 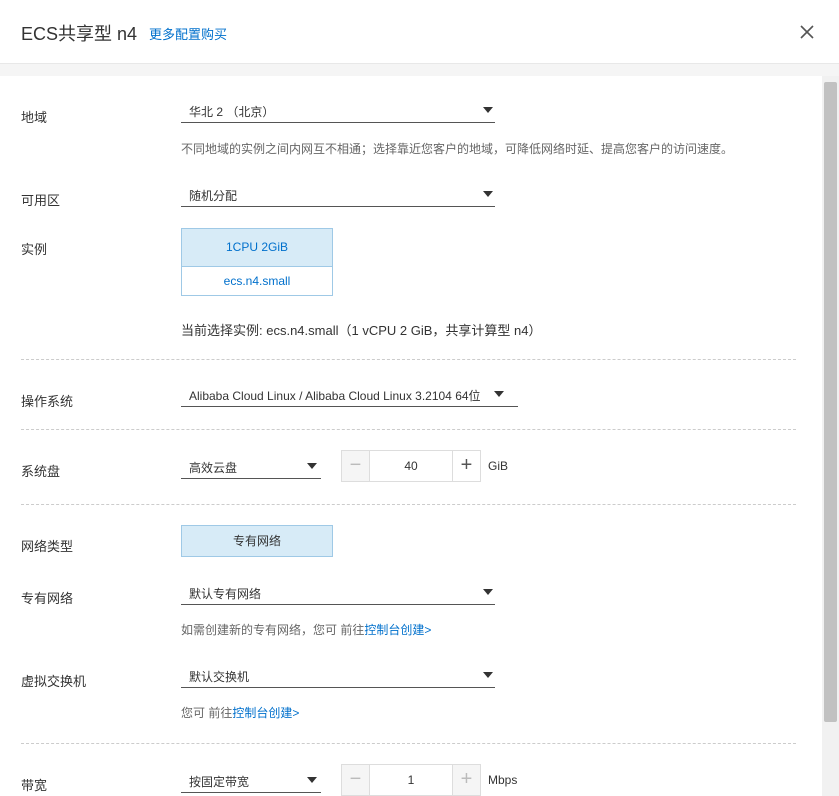 What do you see at coordinates (397, 630) in the screenshot?
I see `vpc-console-link: 控制台创建>` at bounding box center [397, 630].